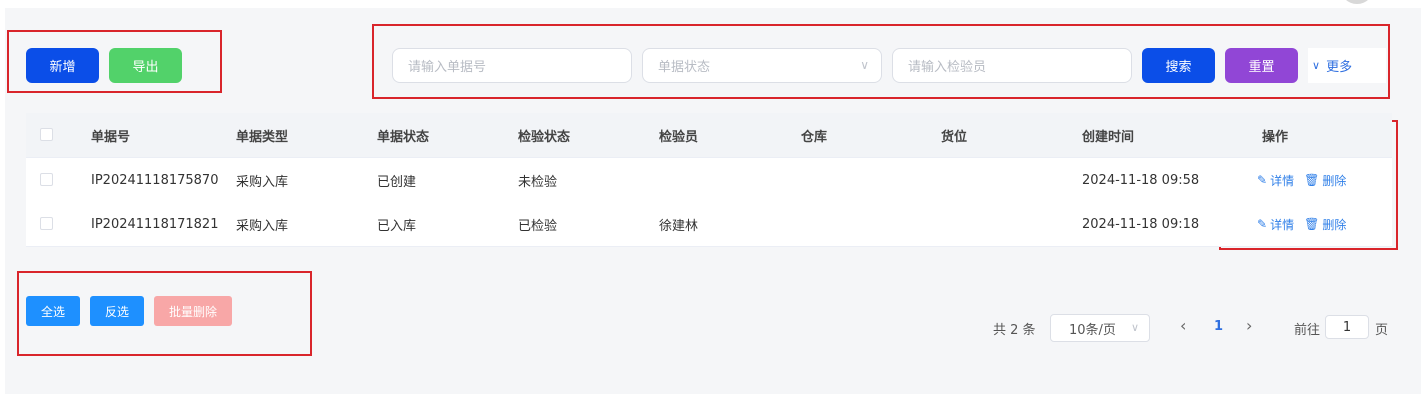 This screenshot has height=394, width=1426. Describe the element at coordinates (447, 67) in the screenshot. I see `doc-no-placeholder: 请输入单据号` at that location.